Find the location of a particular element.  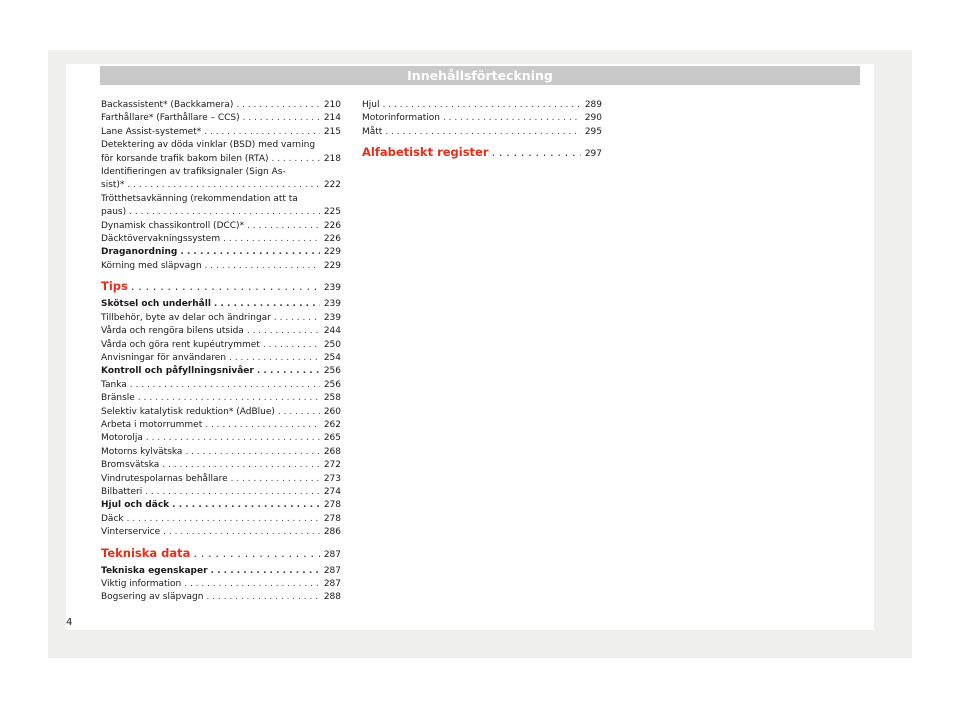

toc-entry: Vårda och göra rent kupéutrymmet 250 is located at coordinates (221, 345).